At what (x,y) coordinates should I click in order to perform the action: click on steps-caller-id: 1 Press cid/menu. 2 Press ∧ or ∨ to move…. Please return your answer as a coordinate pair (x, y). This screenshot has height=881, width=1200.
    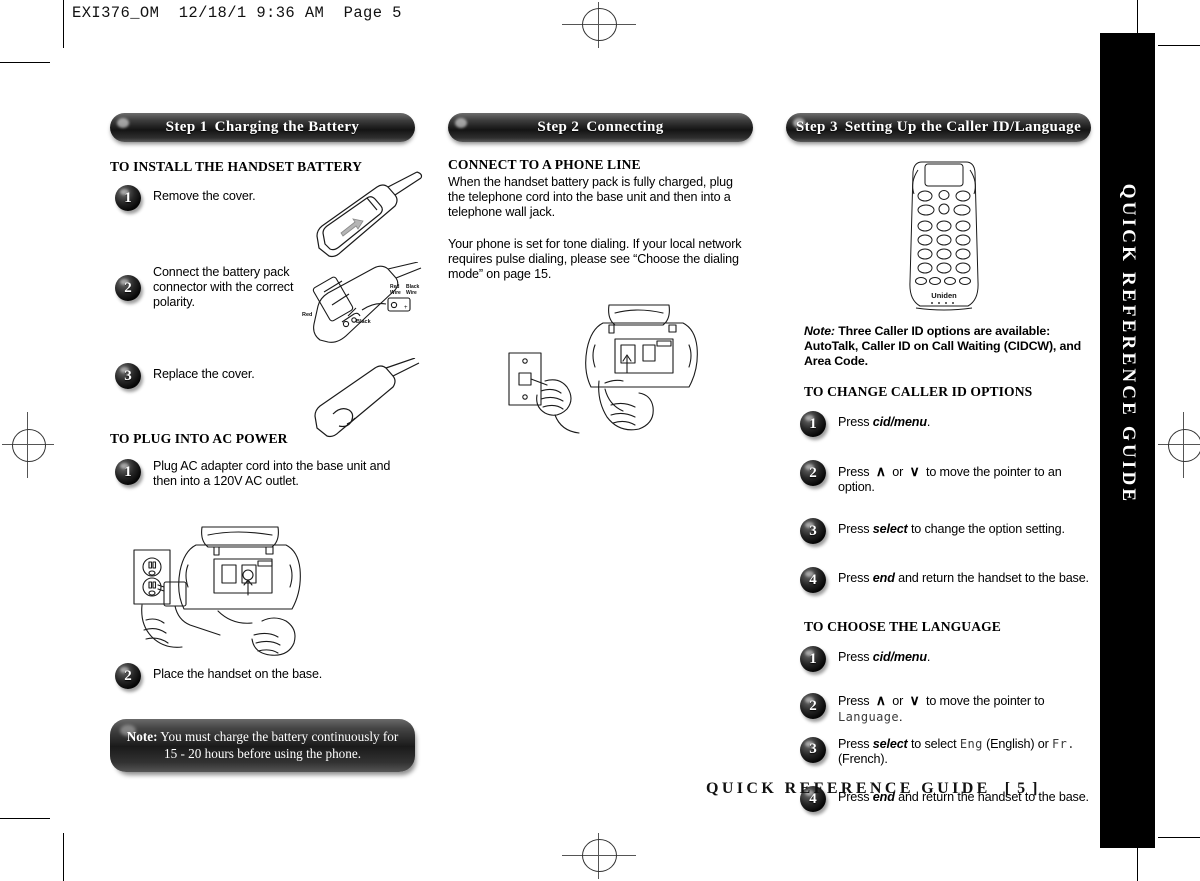
    Looking at the image, I should click on (938, 502).